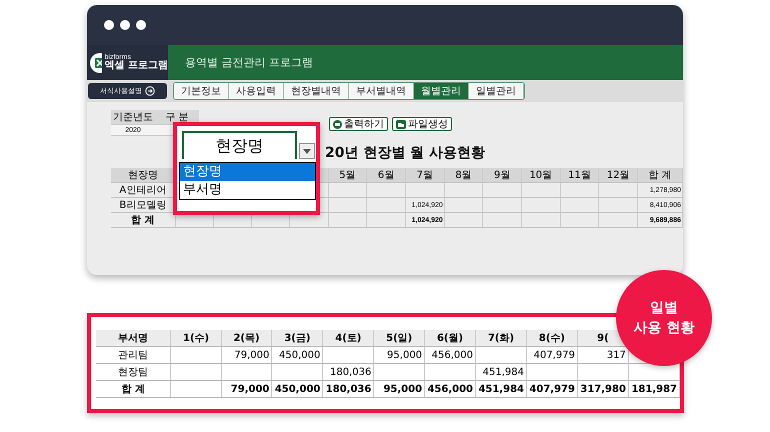 This screenshot has height=432, width=770. I want to click on table-header-cell: 8월, so click(463, 175).